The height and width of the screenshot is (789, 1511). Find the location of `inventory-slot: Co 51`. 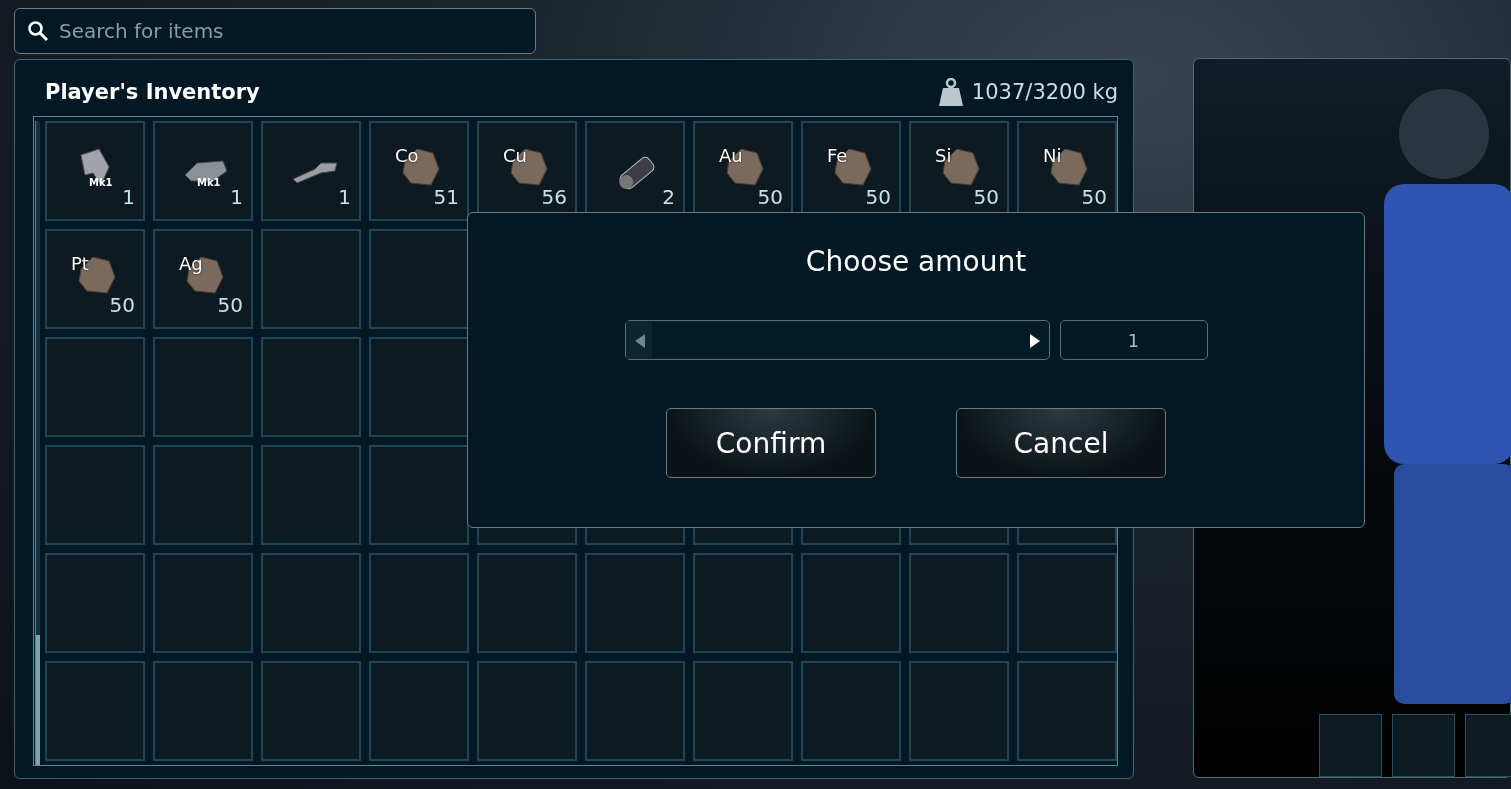

inventory-slot: Co 51 is located at coordinates (419, 171).